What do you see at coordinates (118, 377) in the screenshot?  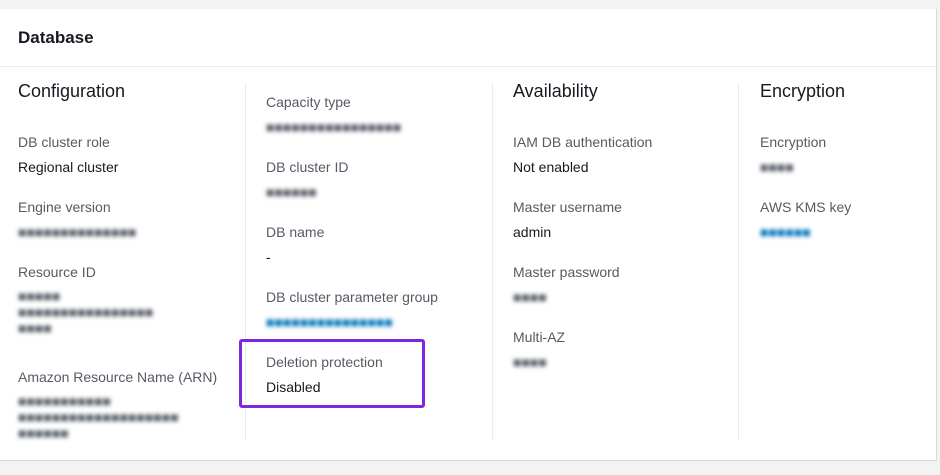 I see `arn-label: Amazon Resource Name (ARN)` at bounding box center [118, 377].